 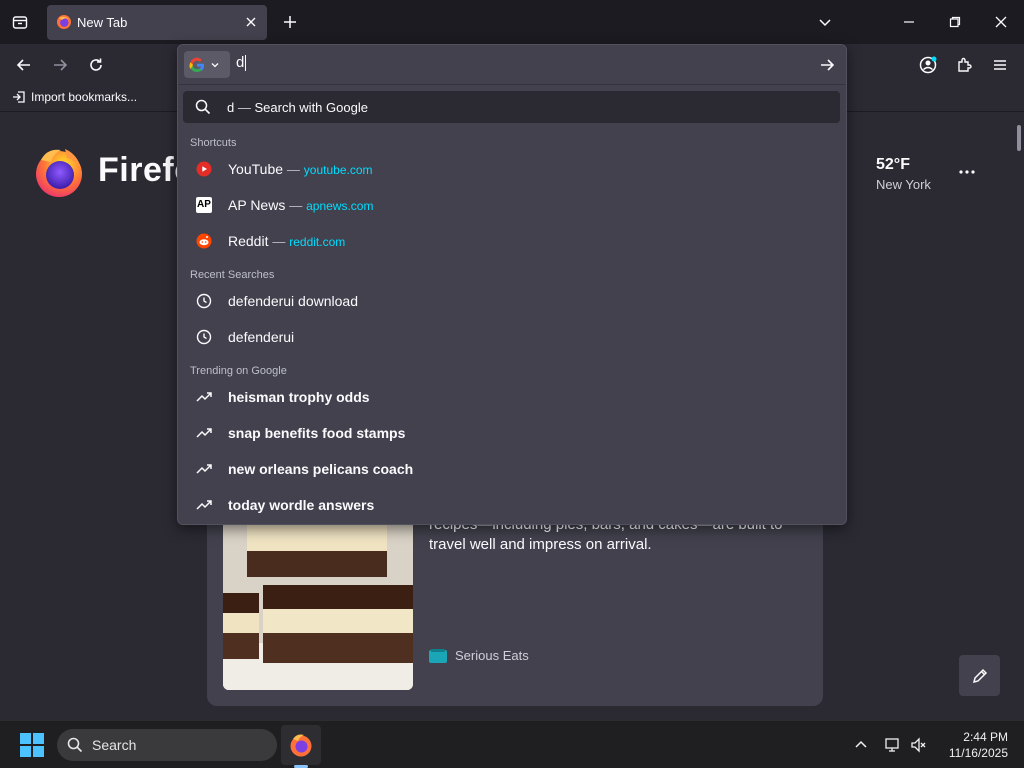 What do you see at coordinates (516, 65) in the screenshot?
I see `urlbar-input: d` at bounding box center [516, 65].